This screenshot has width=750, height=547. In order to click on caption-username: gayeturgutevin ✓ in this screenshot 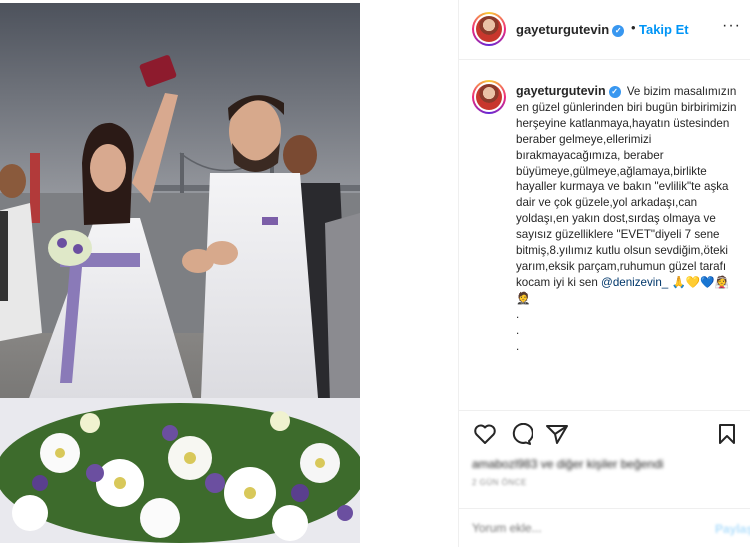, I will do `click(568, 91)`.